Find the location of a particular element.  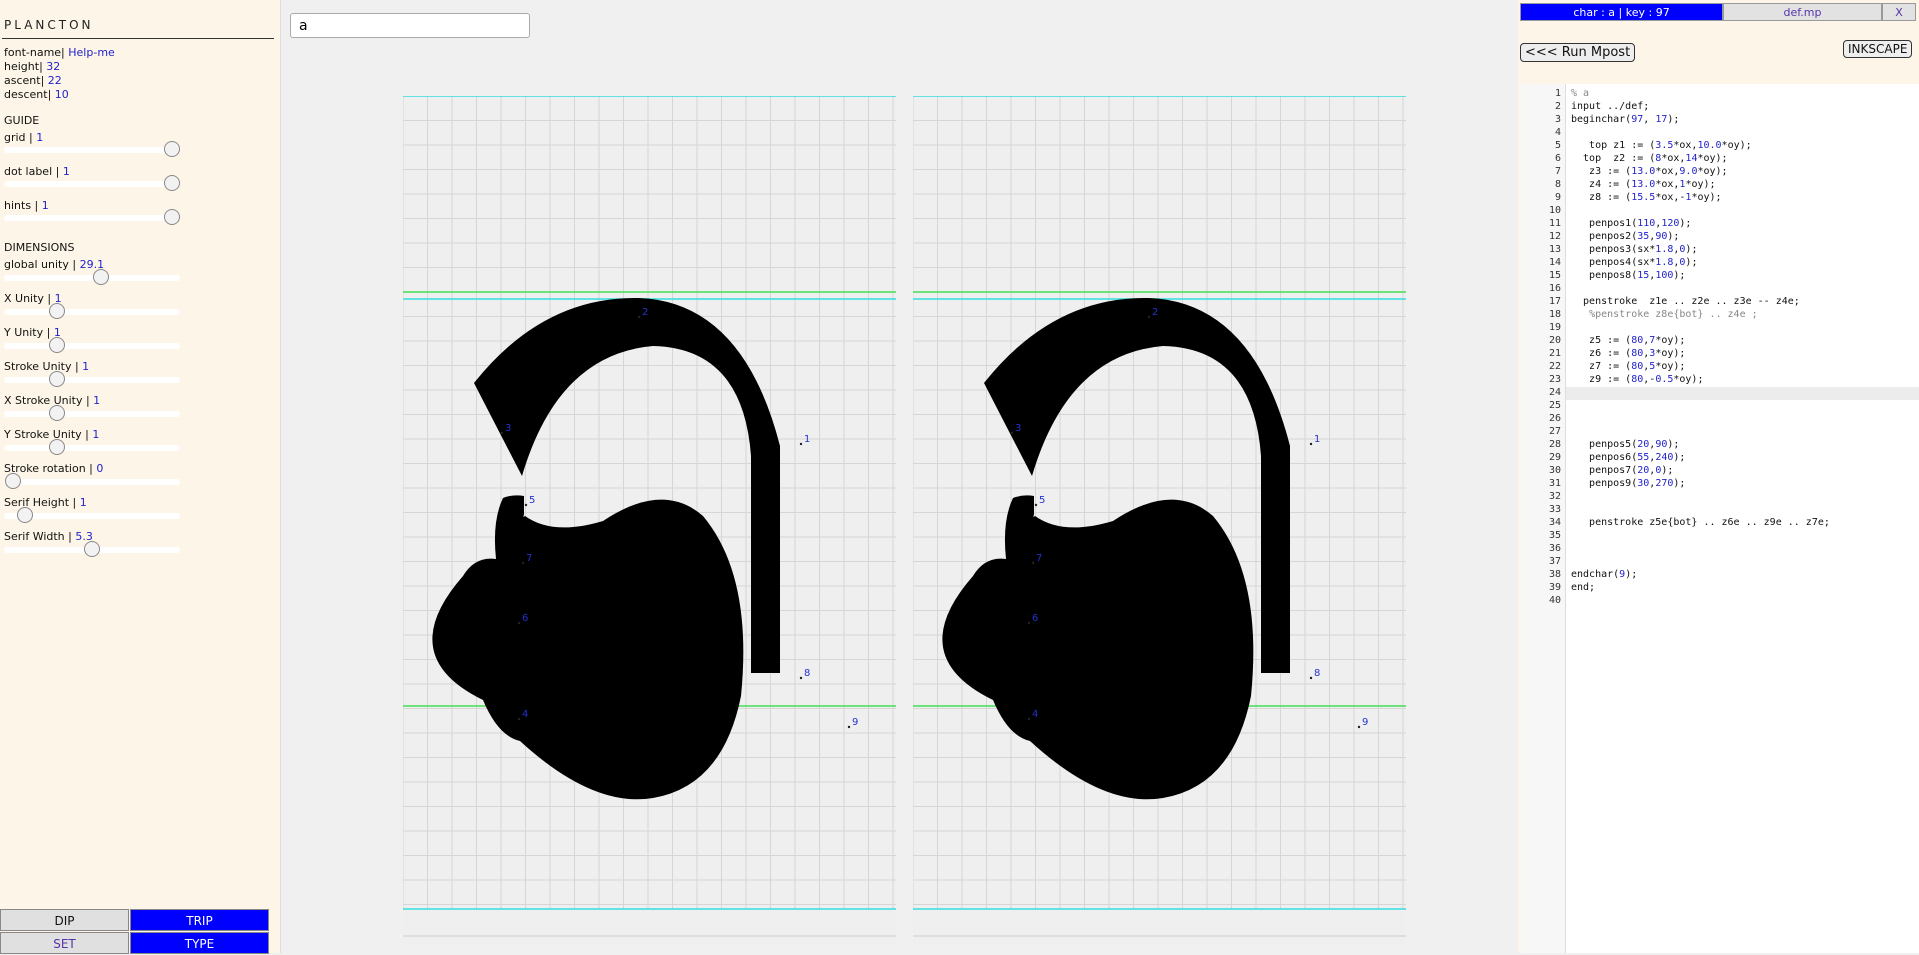

ascent-value: 22 is located at coordinates (55, 80).